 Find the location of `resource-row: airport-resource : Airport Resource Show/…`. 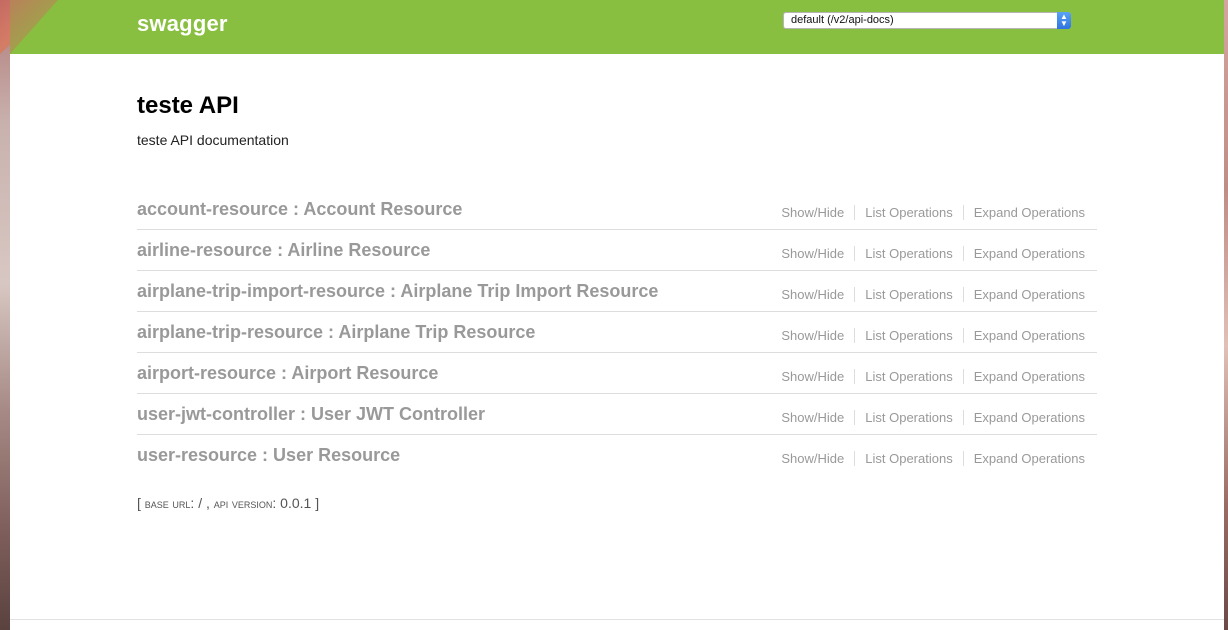

resource-row: airport-resource : Airport Resource Show/… is located at coordinates (617, 373).